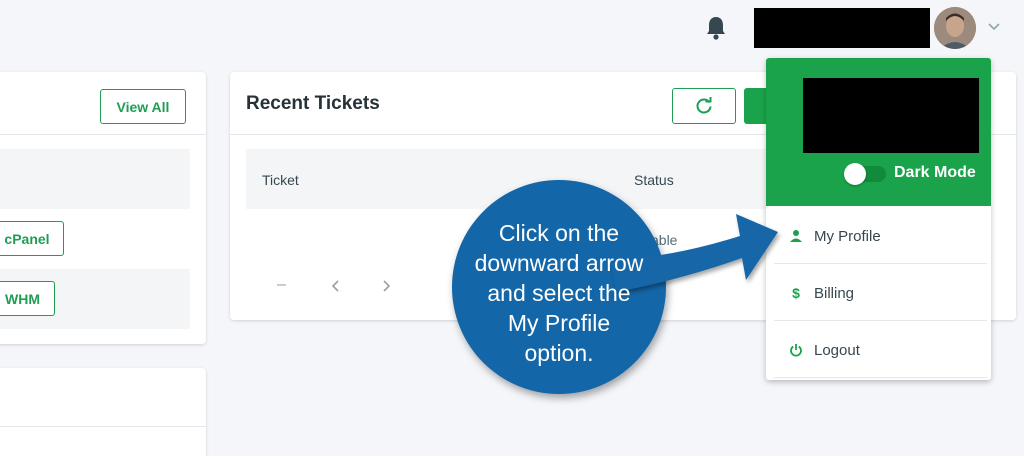  I want to click on refresh-button, so click(704, 106).